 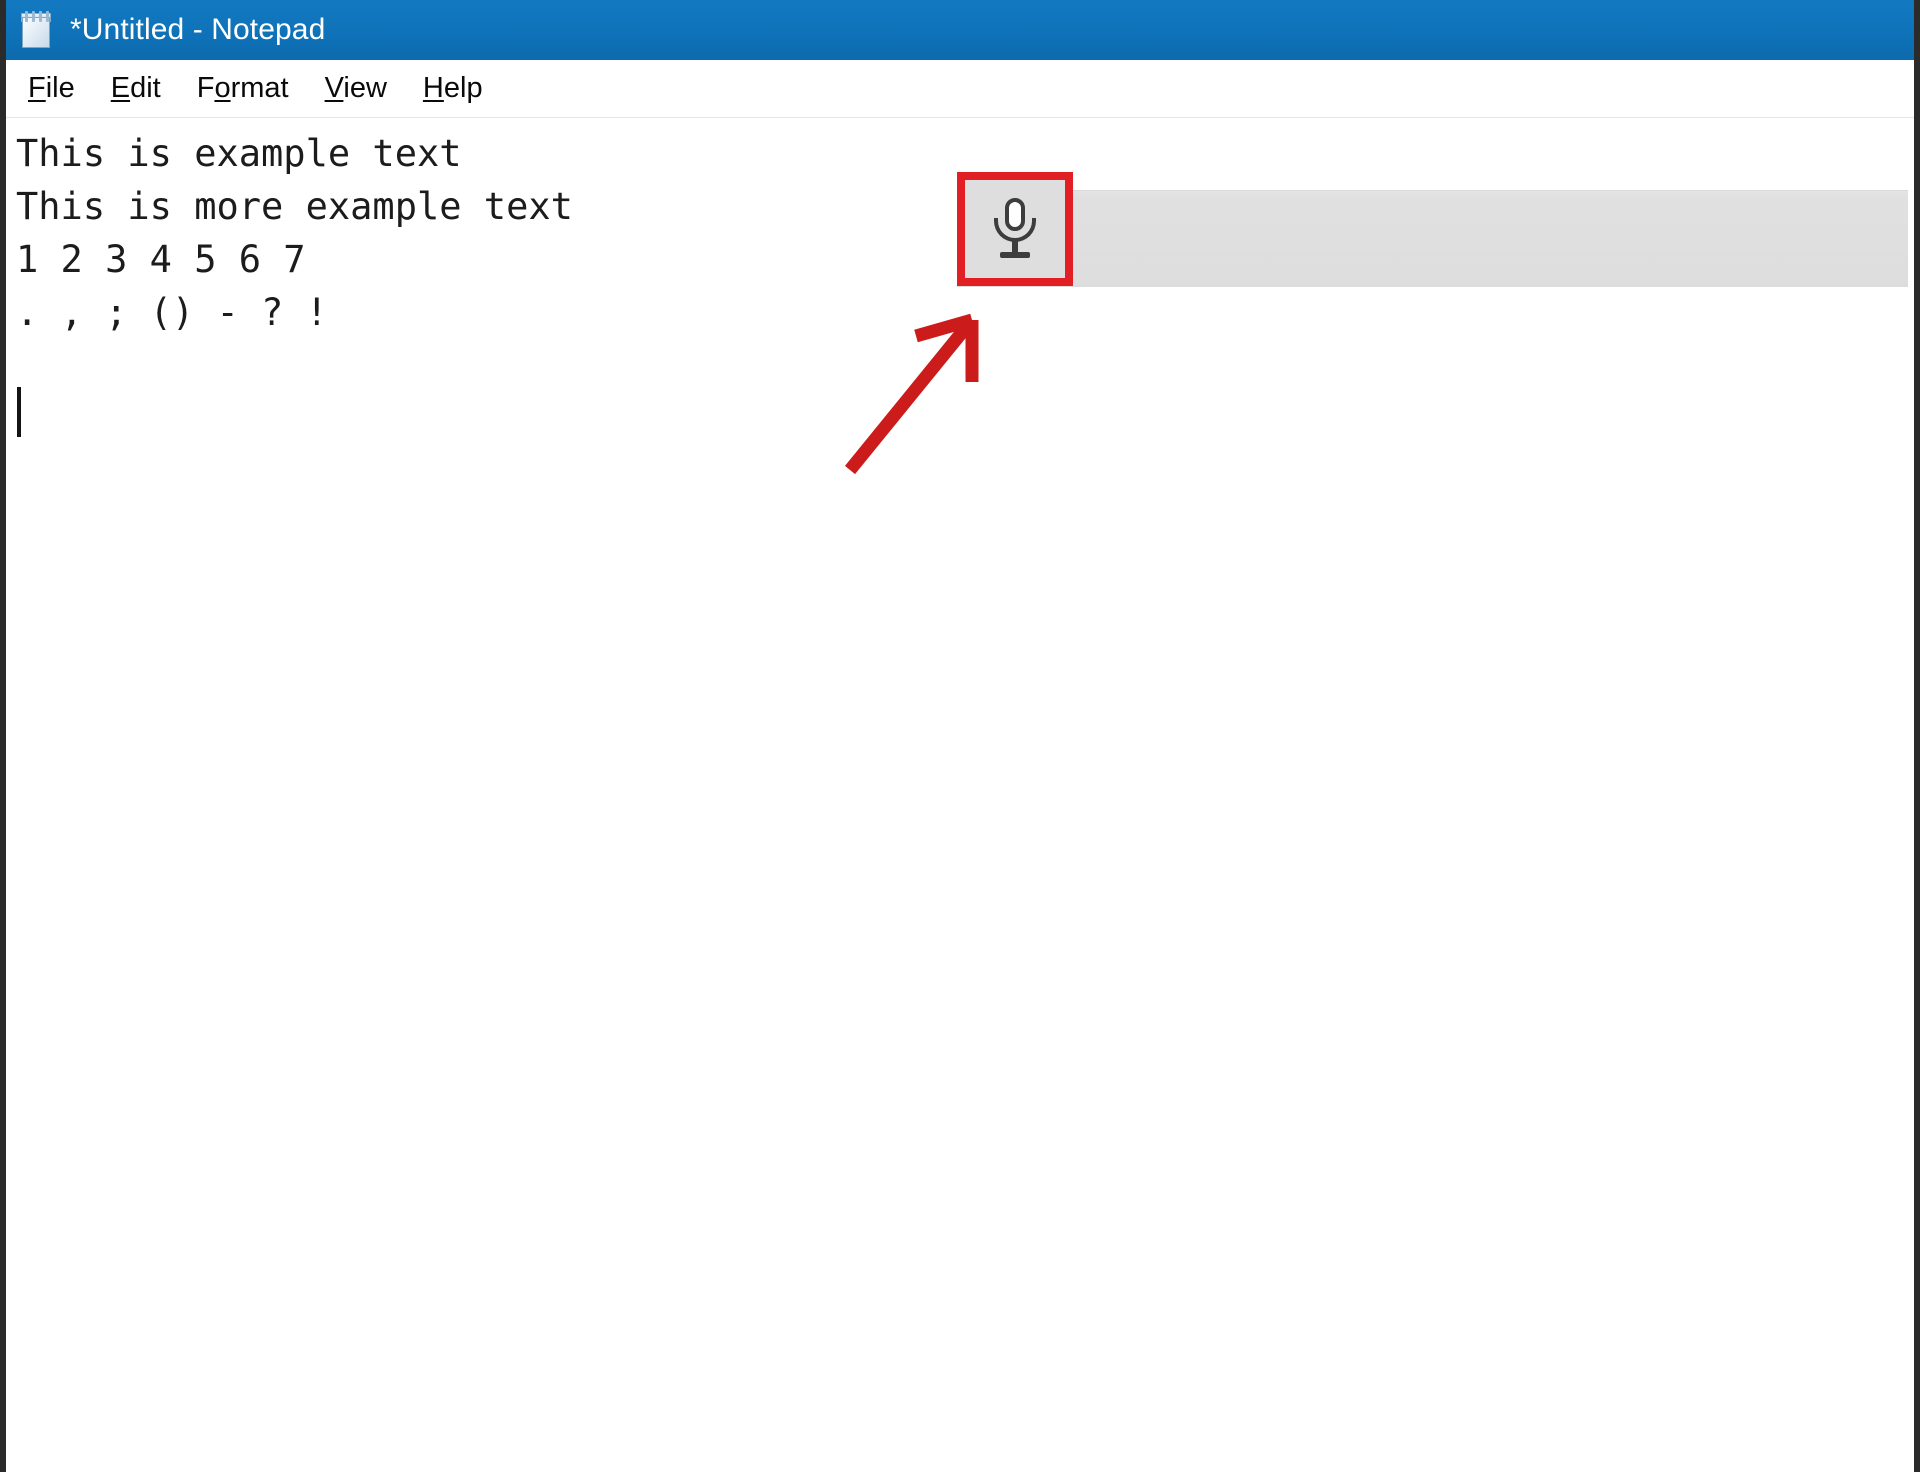 What do you see at coordinates (19, 412) in the screenshot?
I see `text-caret` at bounding box center [19, 412].